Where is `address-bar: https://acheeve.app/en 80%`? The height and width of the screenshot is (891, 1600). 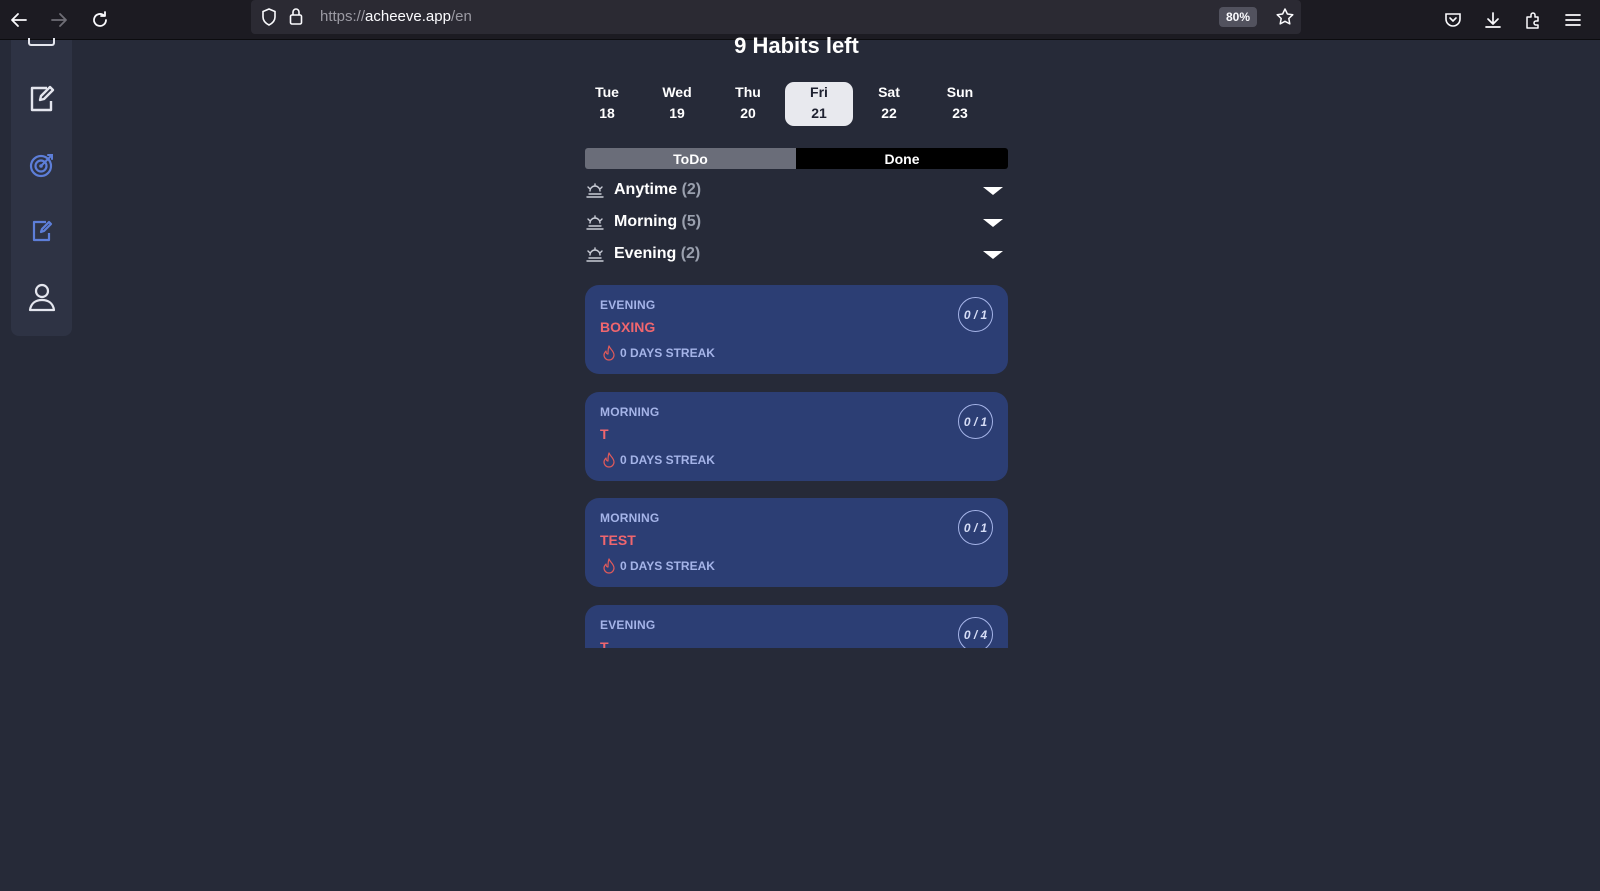 address-bar: https://acheeve.app/en 80% is located at coordinates (776, 17).